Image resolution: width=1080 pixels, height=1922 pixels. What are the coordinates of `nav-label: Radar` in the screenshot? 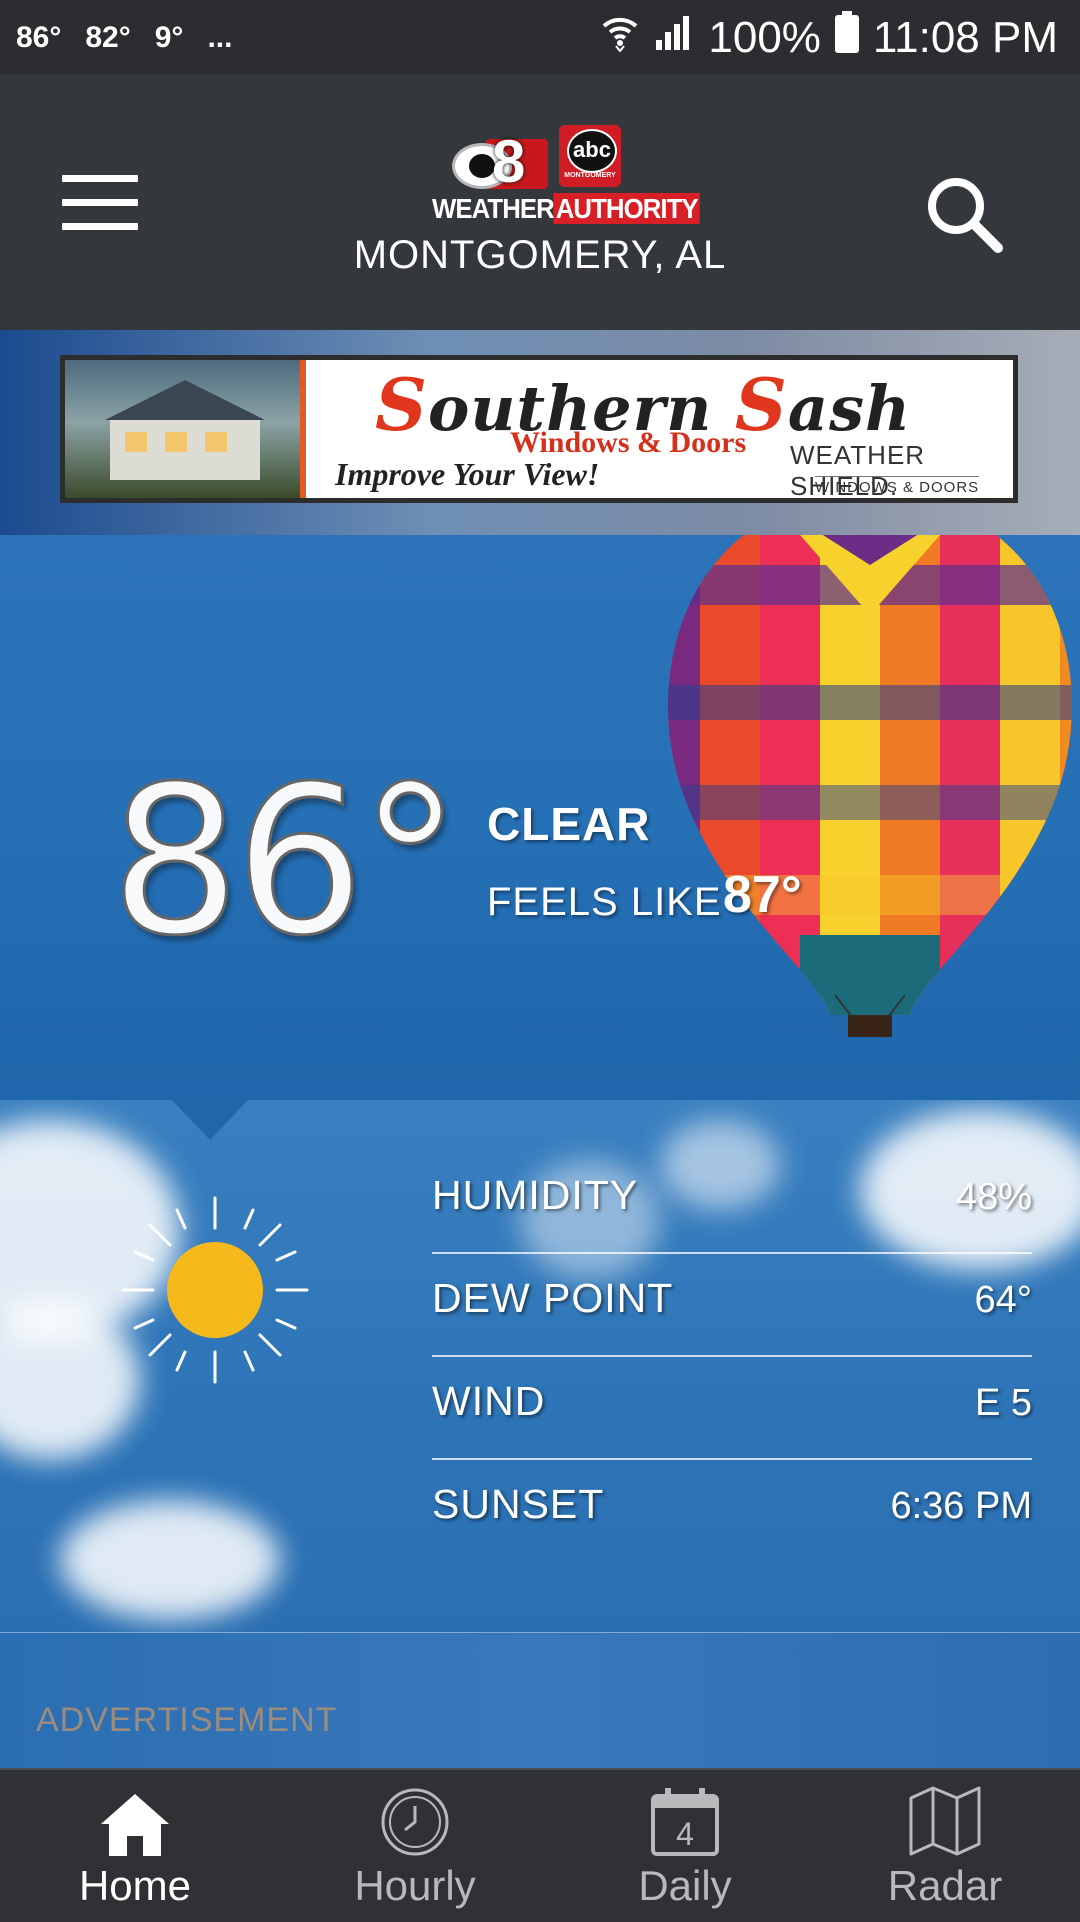 It's located at (945, 1885).